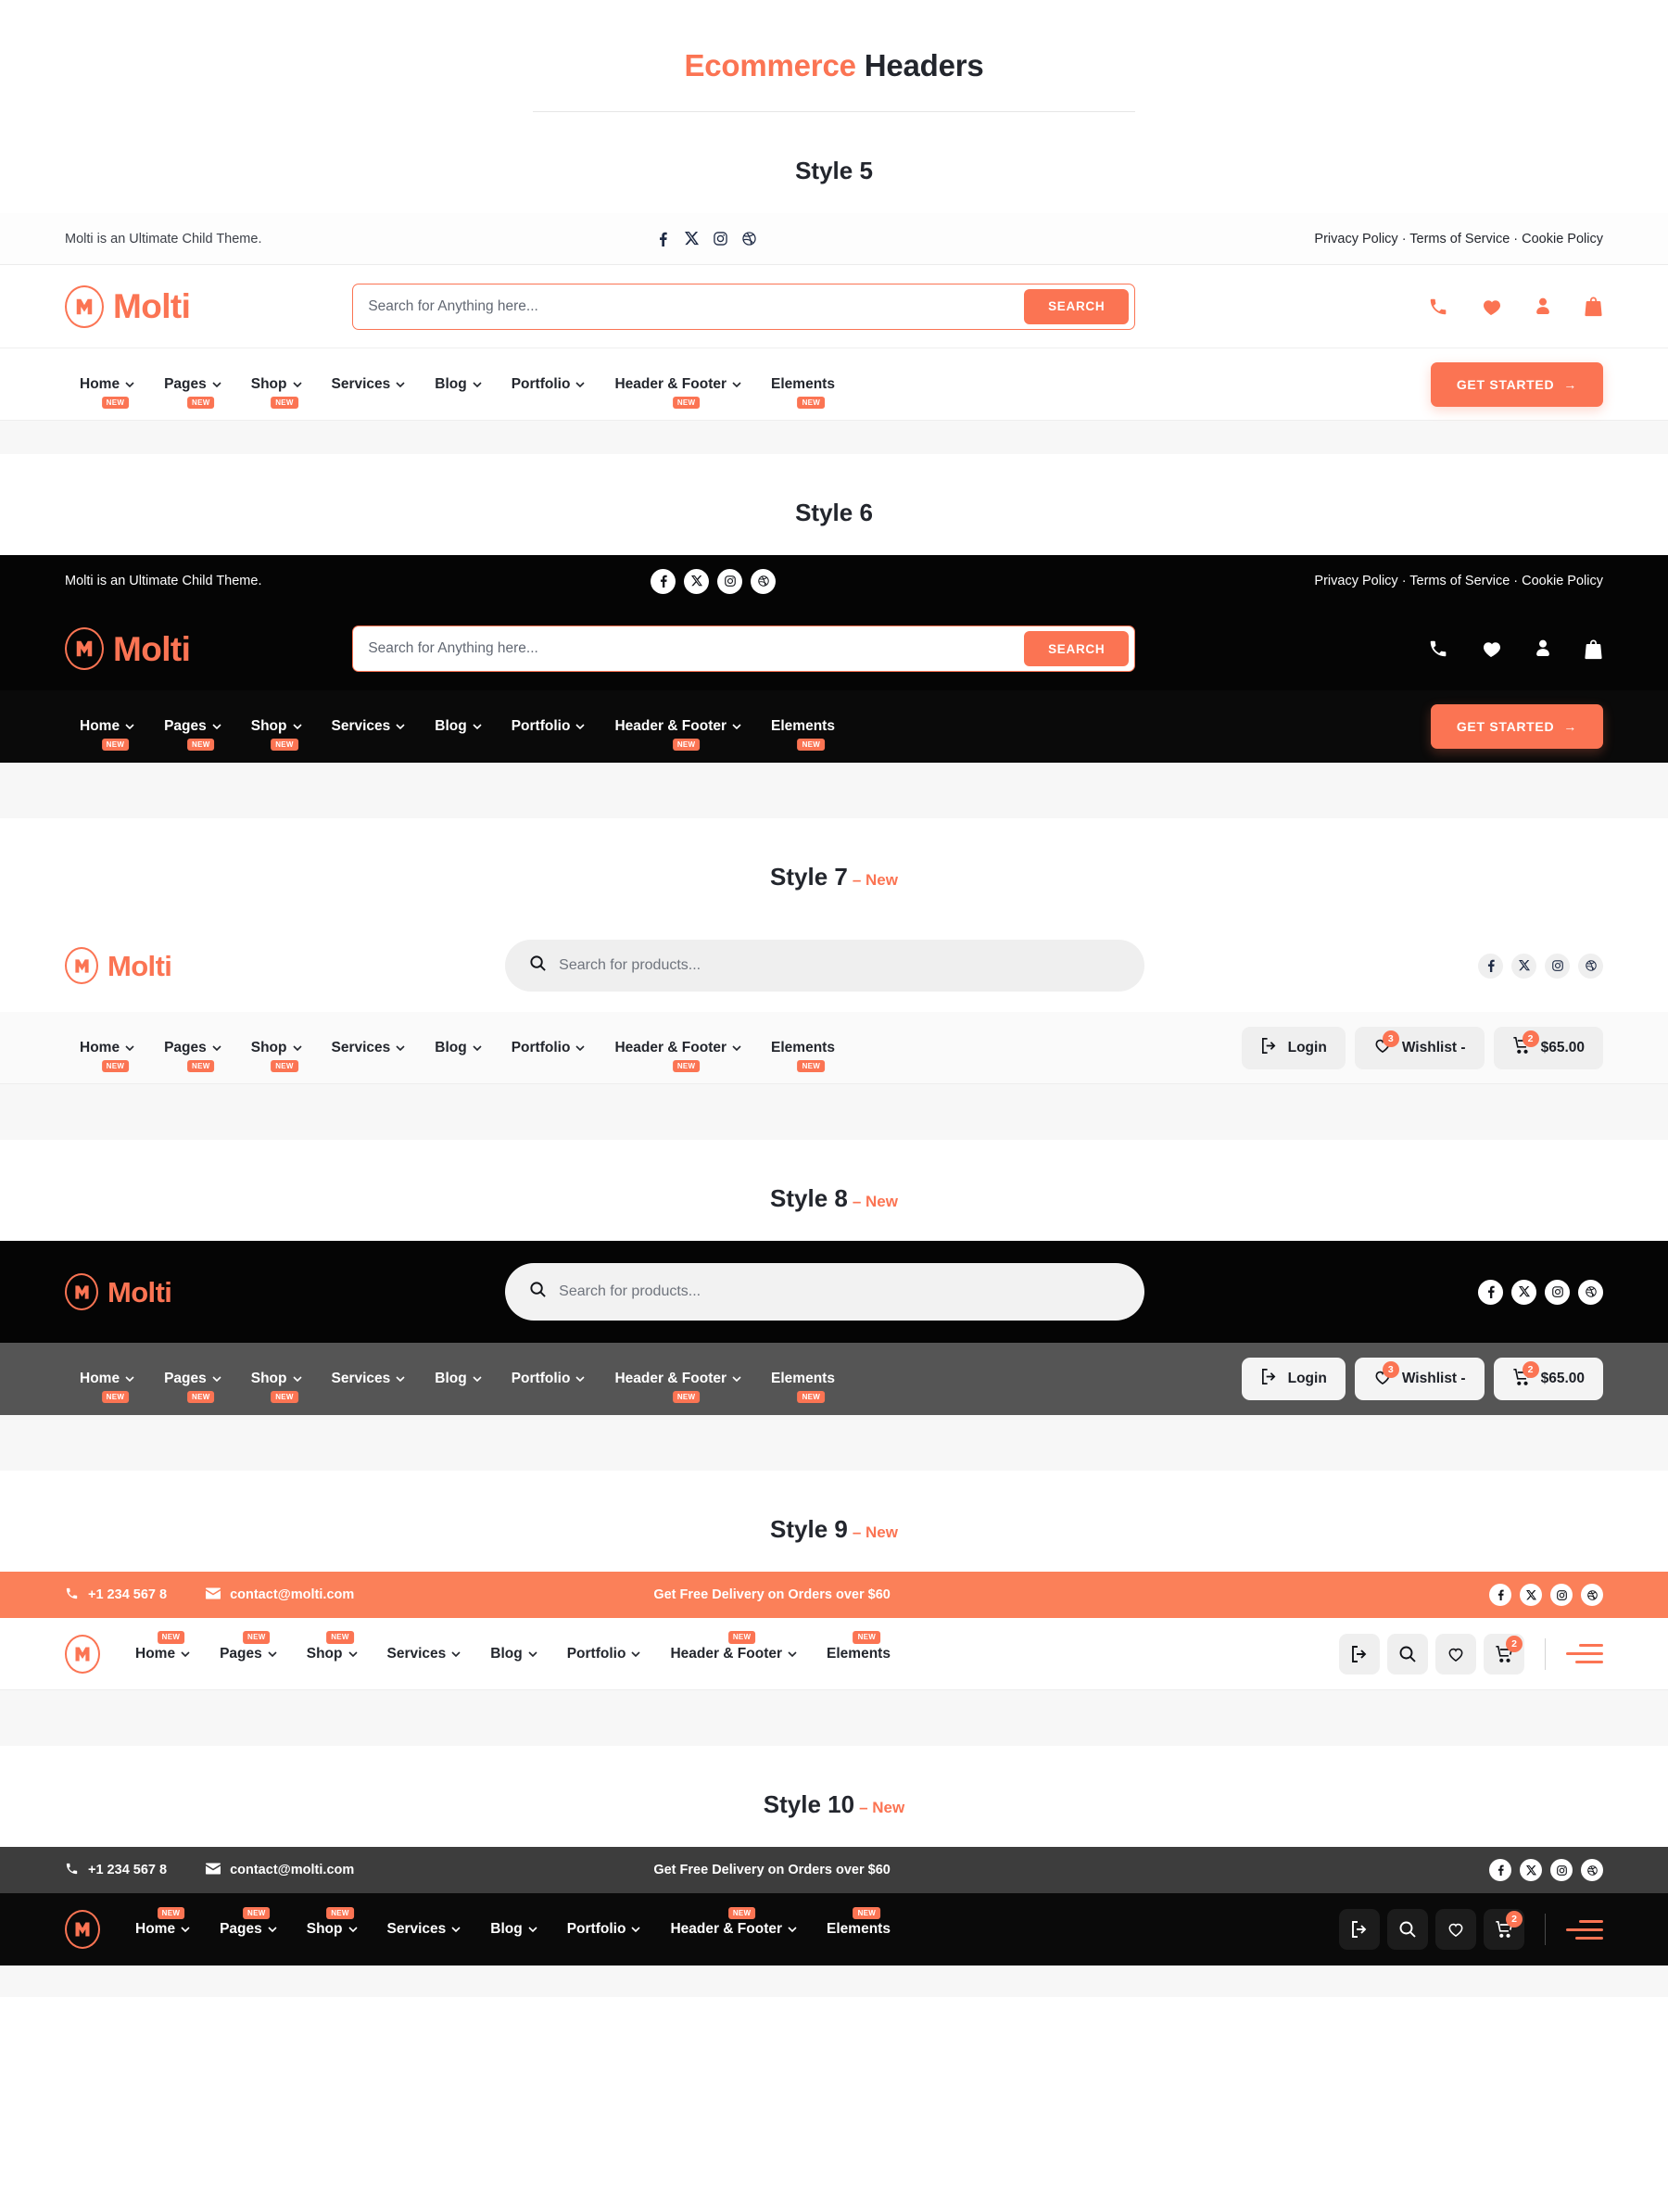  What do you see at coordinates (744, 649) in the screenshot?
I see `search-input: Search for Anything here... SEARCH` at bounding box center [744, 649].